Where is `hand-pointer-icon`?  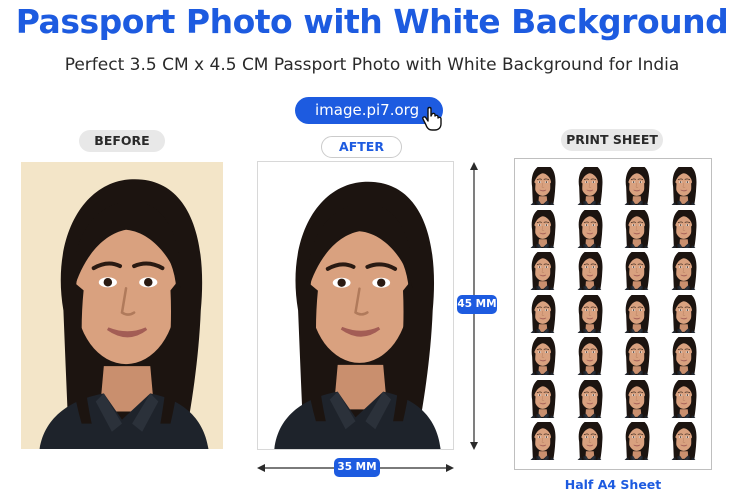
hand-pointer-icon is located at coordinates (431, 116).